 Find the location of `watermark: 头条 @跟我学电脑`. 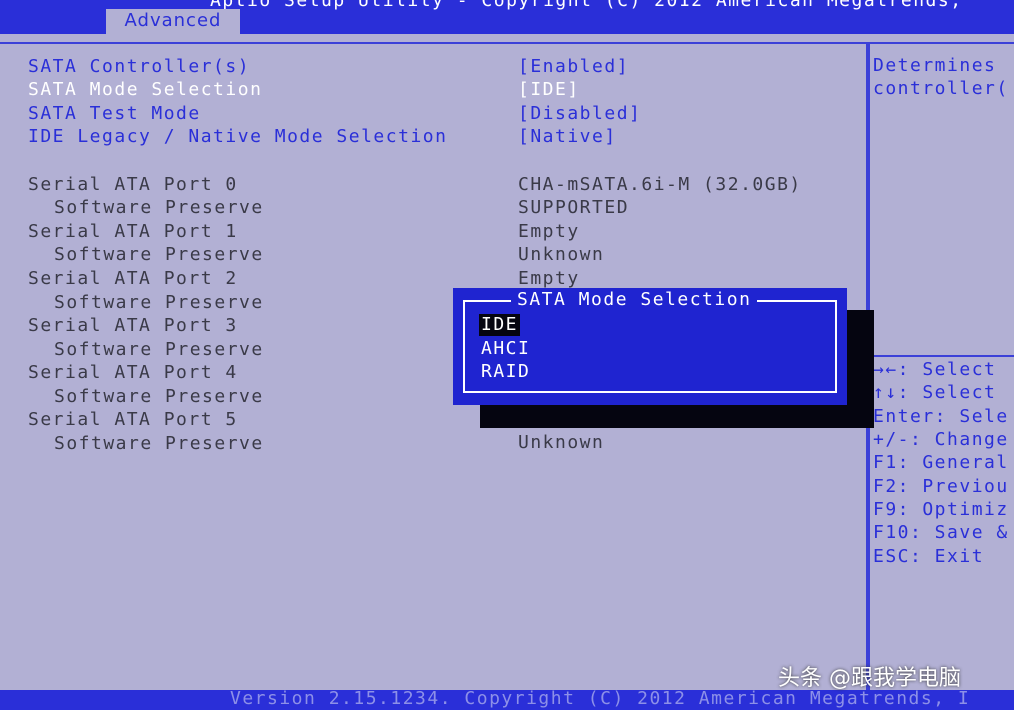

watermark: 头条 @跟我学电脑 is located at coordinates (869, 678).